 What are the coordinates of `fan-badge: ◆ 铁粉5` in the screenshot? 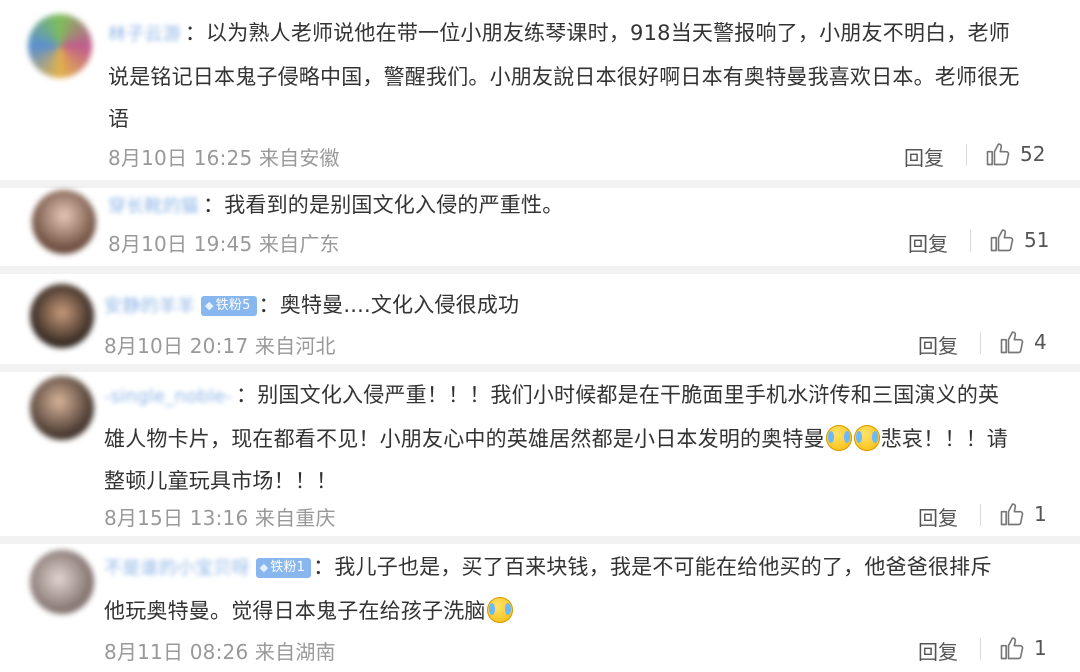 It's located at (229, 306).